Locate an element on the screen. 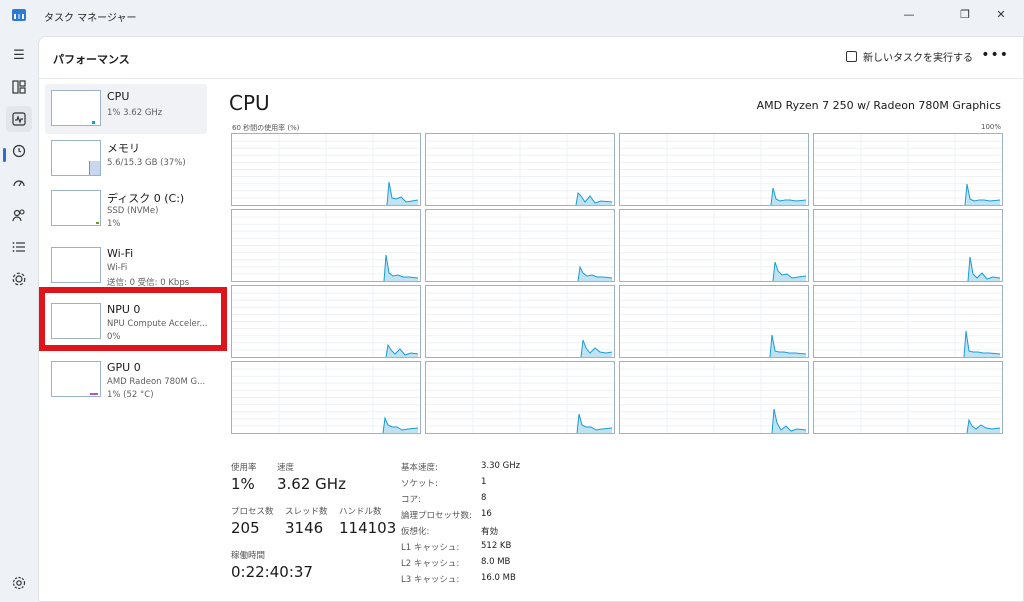  device-item-wifi: Wi-Fi Wi-Fi 送信: 0 受信: 0 Kbps is located at coordinates (126, 266).